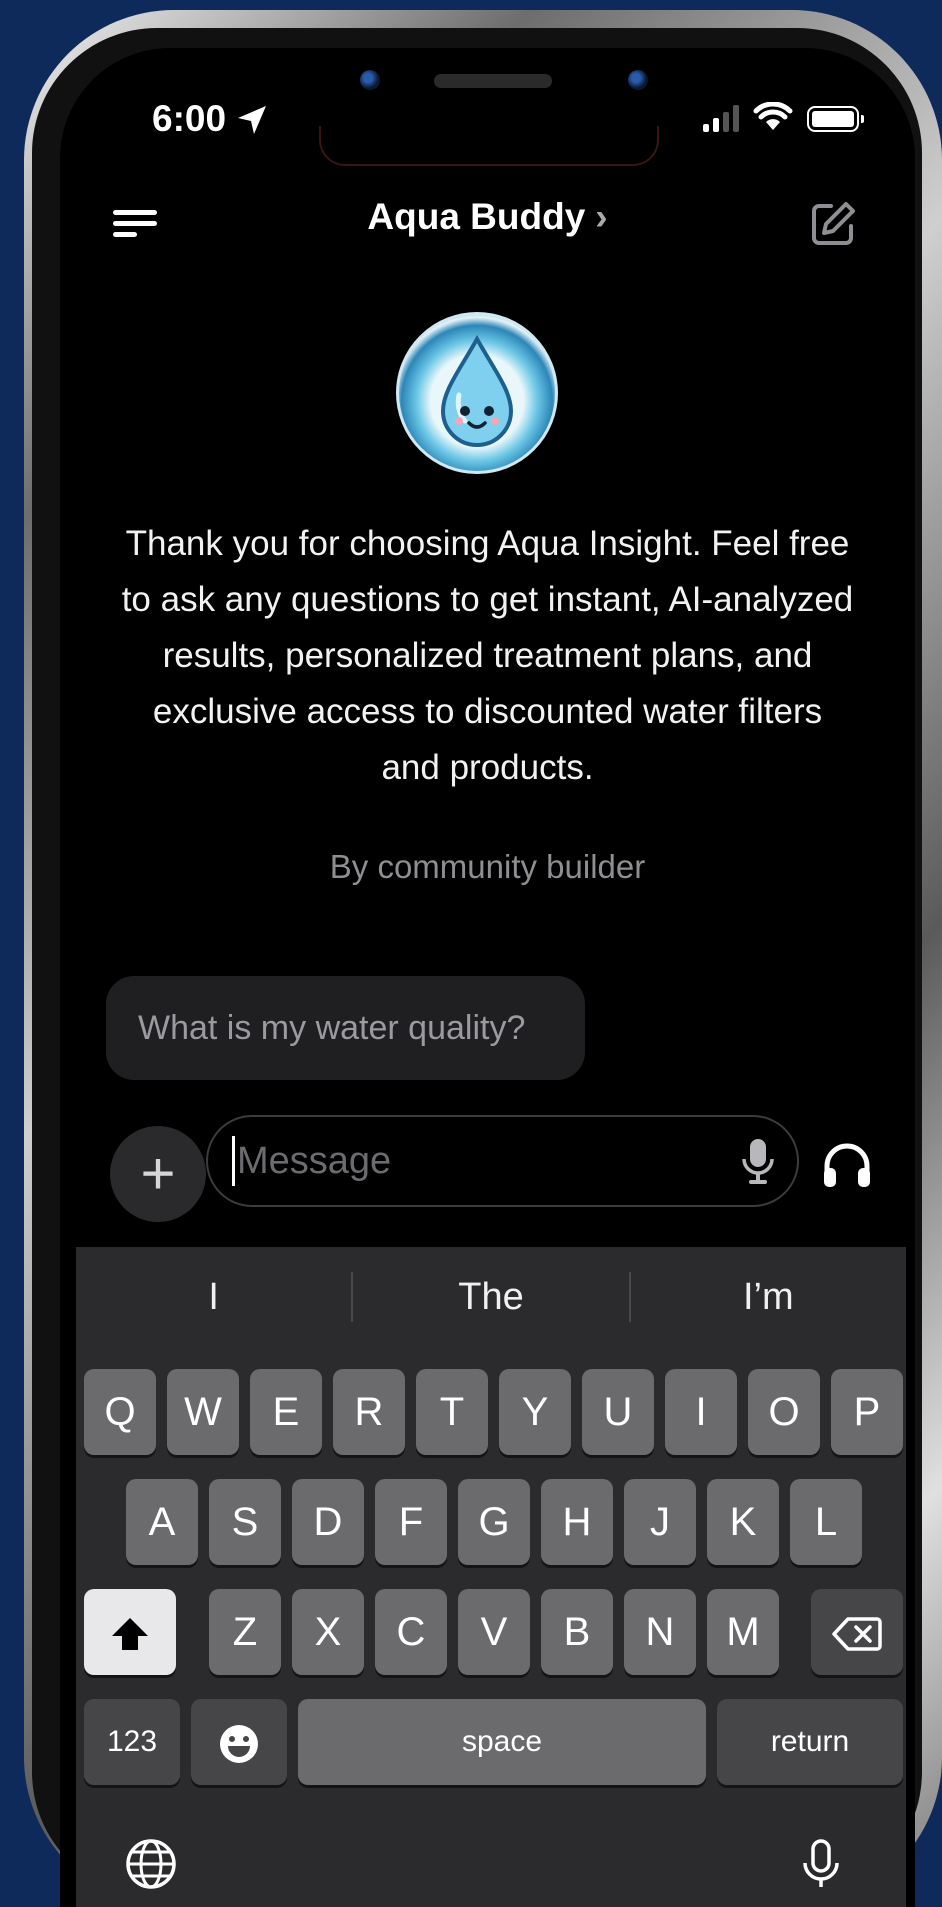 The height and width of the screenshot is (1907, 942). I want to click on camera-icon, so click(370, 80).